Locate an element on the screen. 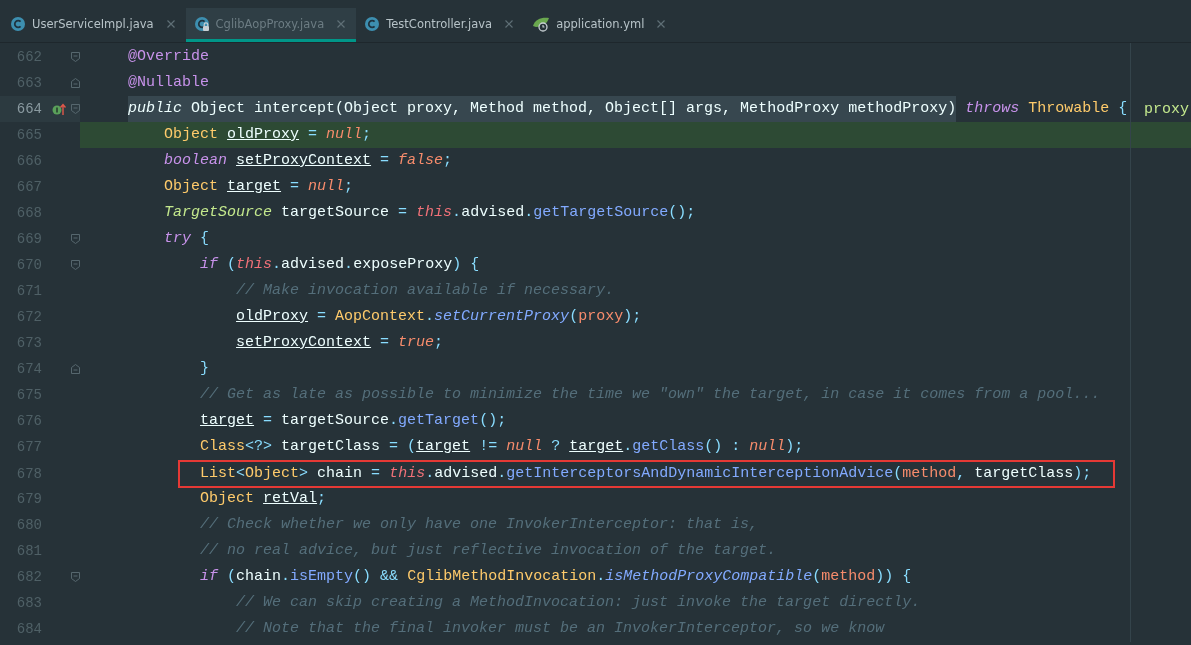  code-line: boolean setProxyContext = false; is located at coordinates (308, 161).